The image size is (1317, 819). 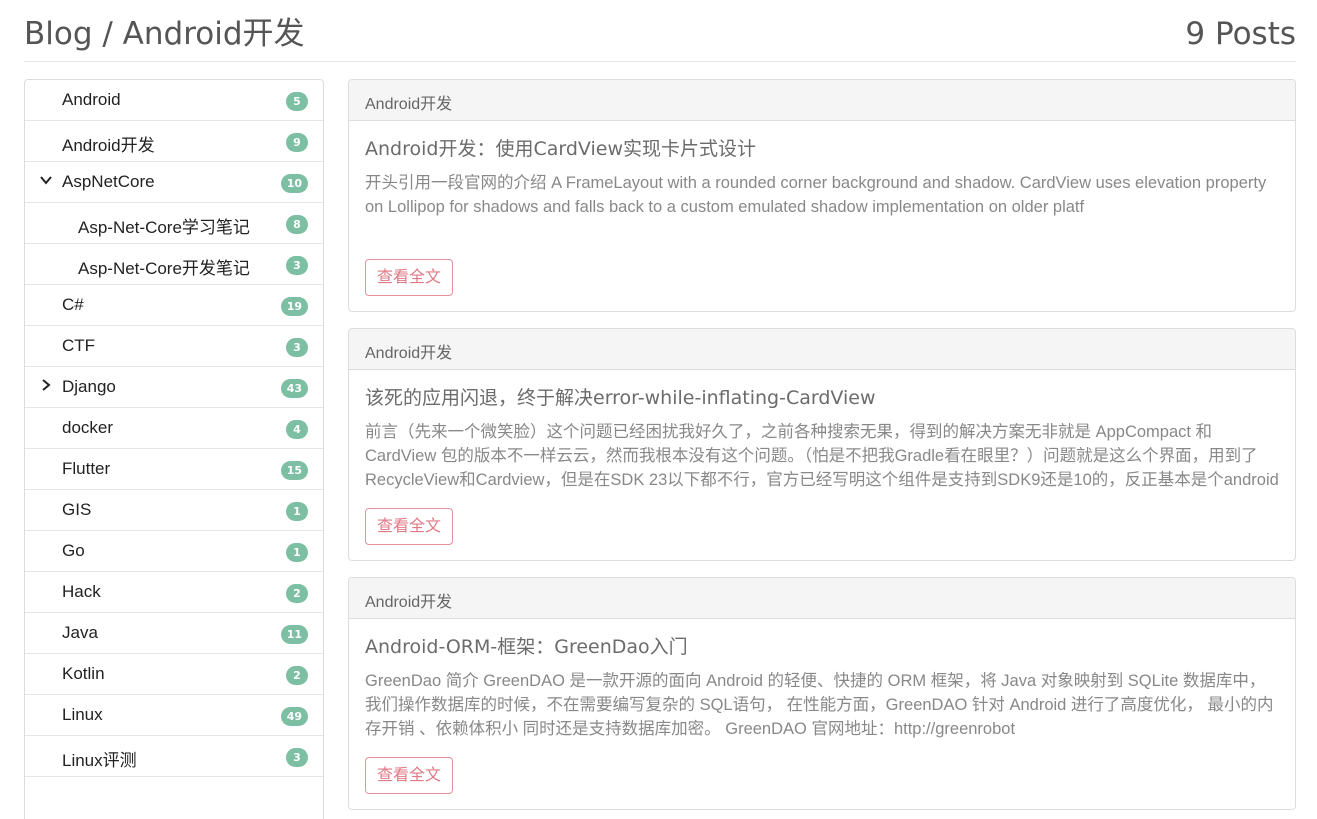 What do you see at coordinates (660, 31) in the screenshot?
I see `page-header: Blog / Android开发 9 Posts` at bounding box center [660, 31].